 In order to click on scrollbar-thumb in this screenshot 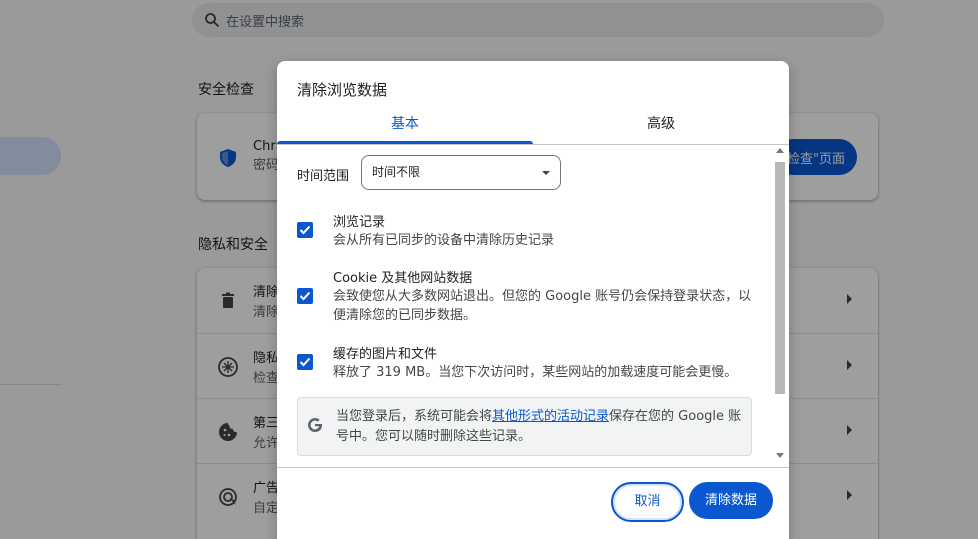, I will do `click(780, 278)`.